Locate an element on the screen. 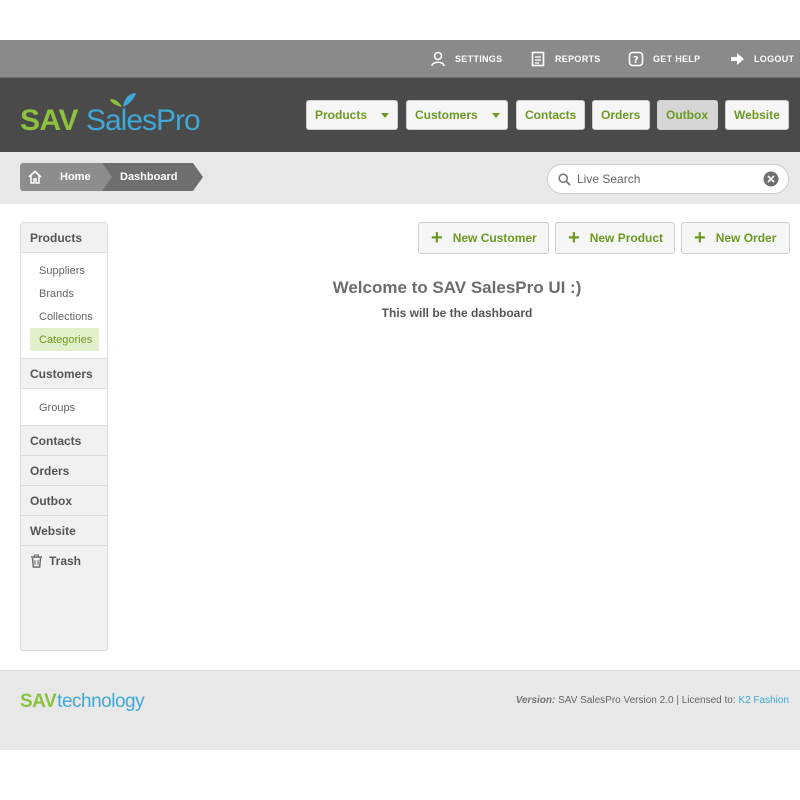 The width and height of the screenshot is (800, 800). products-submenu: Suppliers Brands Collections Categories is located at coordinates (64, 306).